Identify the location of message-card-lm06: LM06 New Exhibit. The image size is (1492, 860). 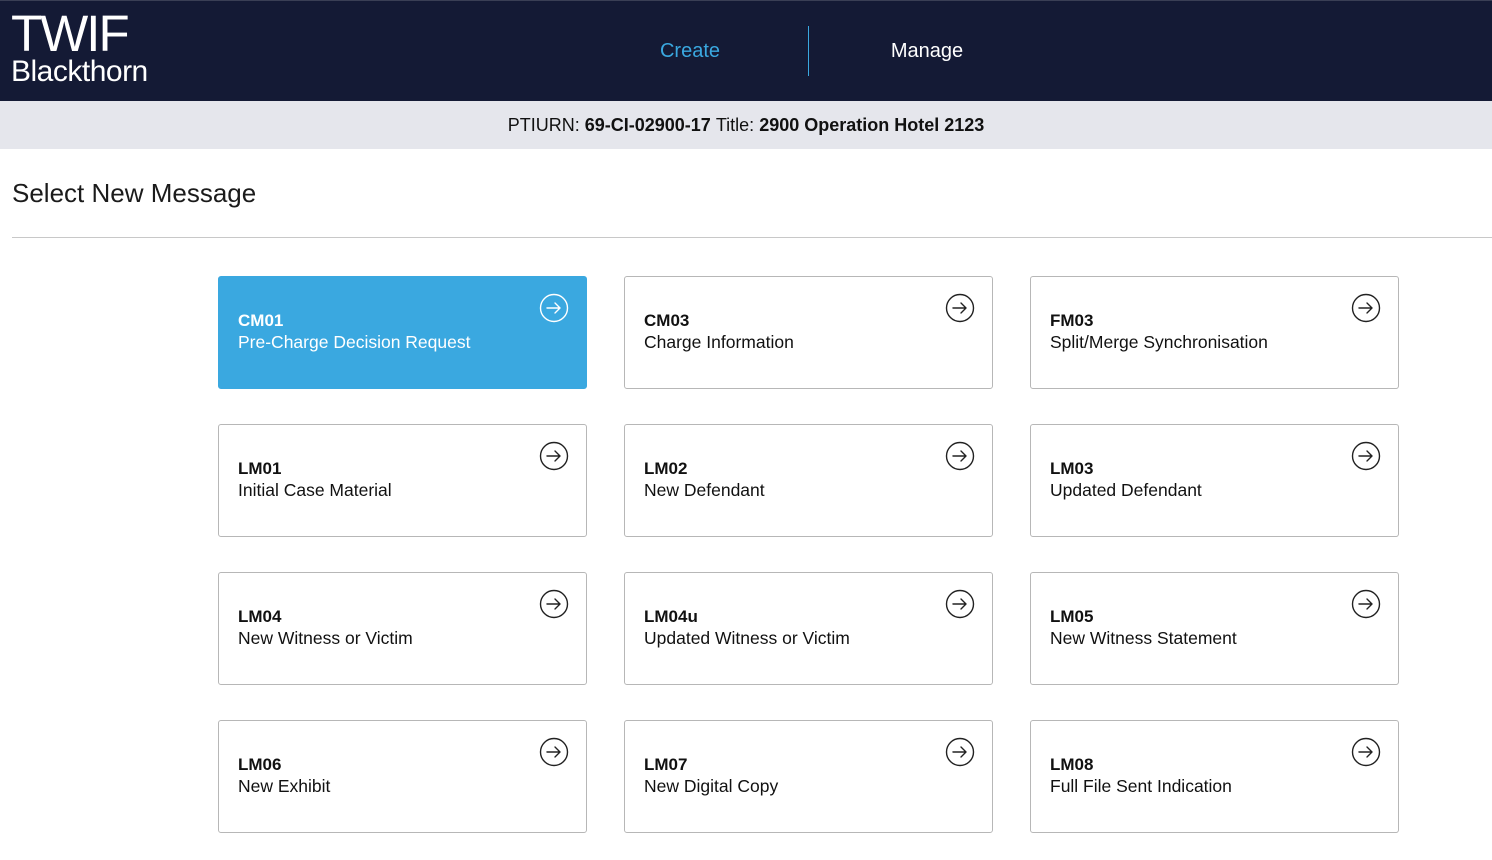
(402, 776).